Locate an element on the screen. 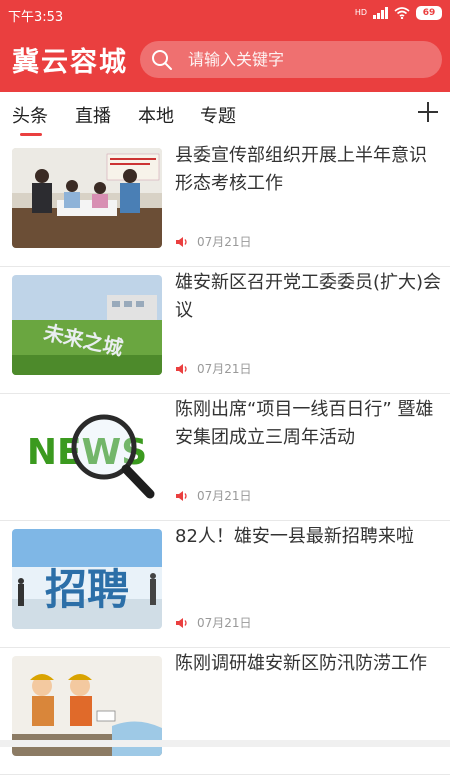 This screenshot has width=450, height=775. tab-live: 直播 is located at coordinates (93, 115).